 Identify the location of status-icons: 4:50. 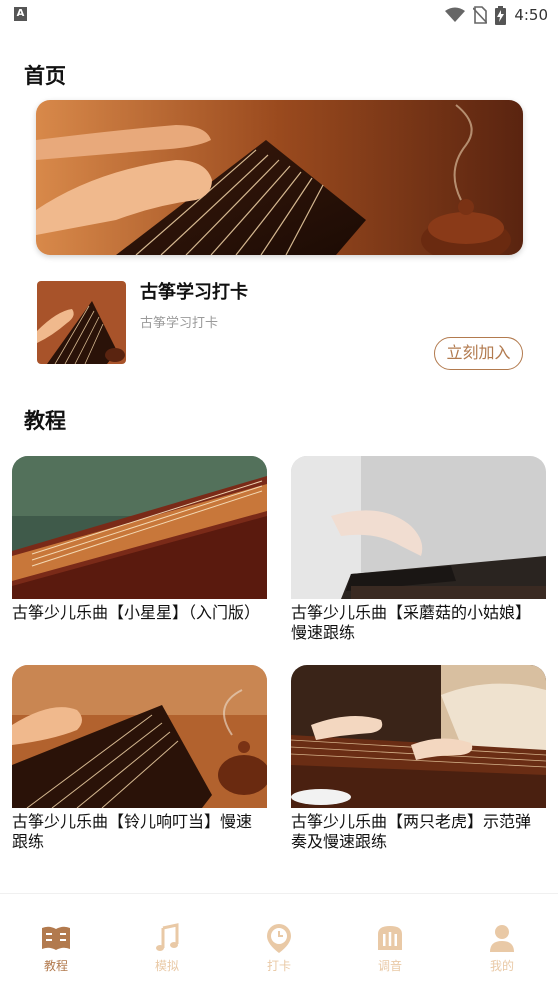
(496, 15).